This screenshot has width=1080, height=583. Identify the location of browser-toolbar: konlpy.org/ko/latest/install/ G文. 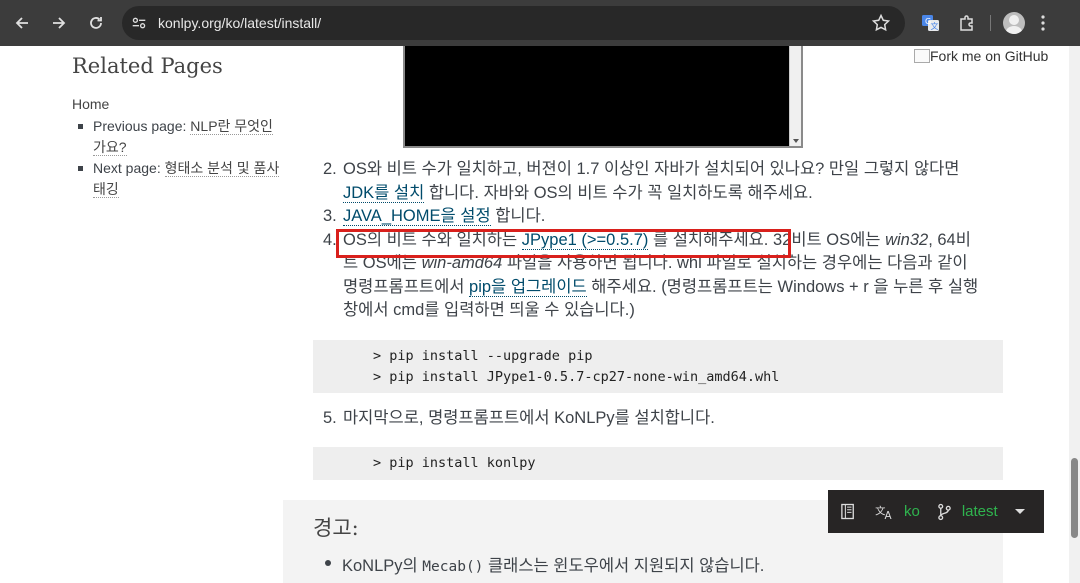
(540, 23).